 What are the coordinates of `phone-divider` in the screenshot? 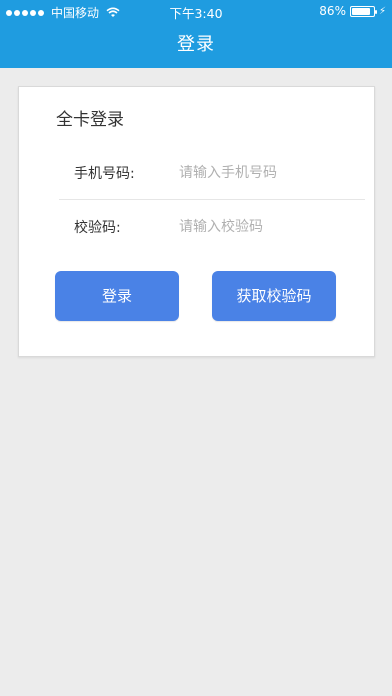 It's located at (212, 199).